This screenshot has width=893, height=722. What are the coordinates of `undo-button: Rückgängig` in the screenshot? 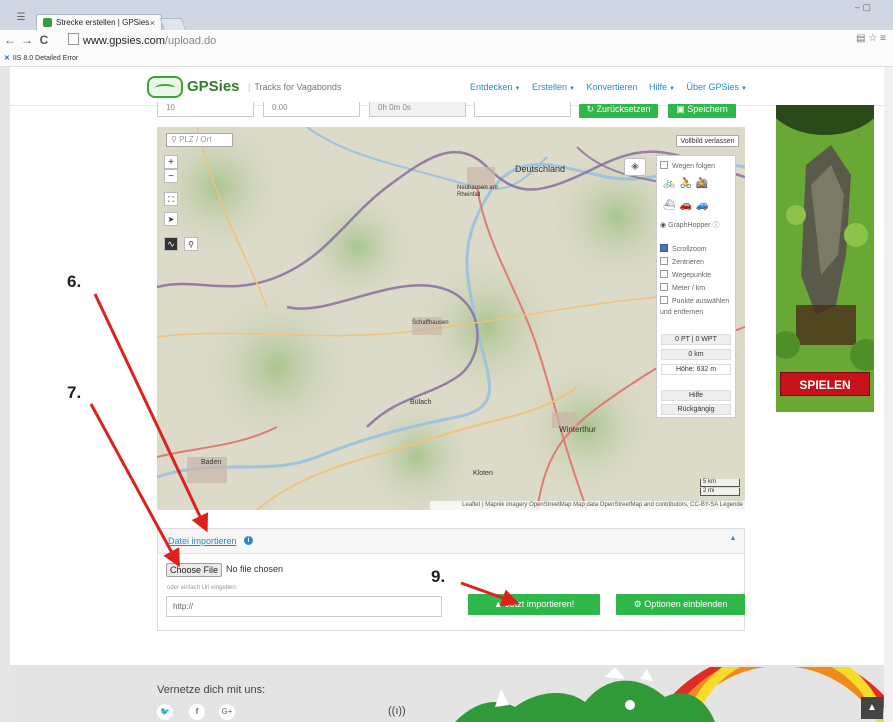 It's located at (696, 409).